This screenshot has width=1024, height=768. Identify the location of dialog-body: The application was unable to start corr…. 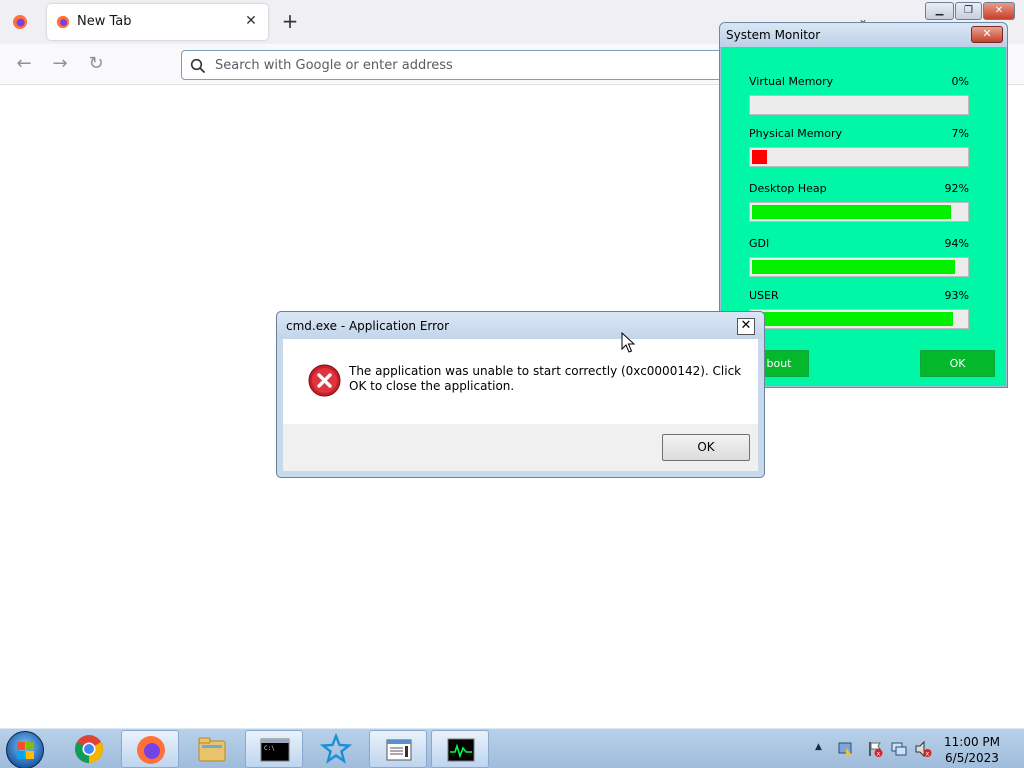
(520, 381).